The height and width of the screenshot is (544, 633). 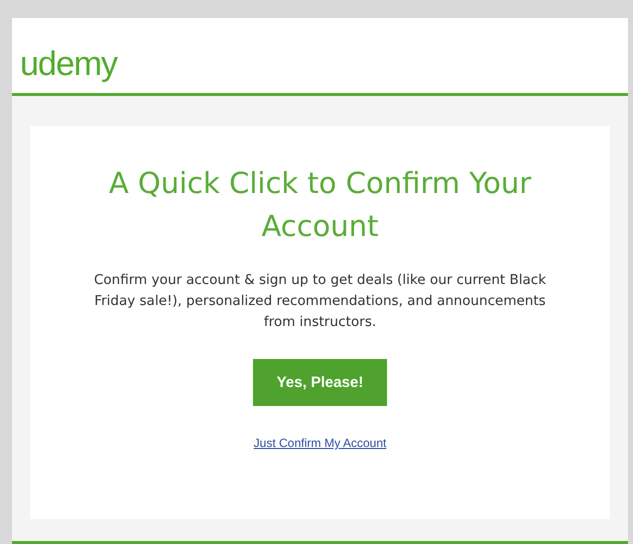 I want to click on logo: udemy, so click(x=69, y=64).